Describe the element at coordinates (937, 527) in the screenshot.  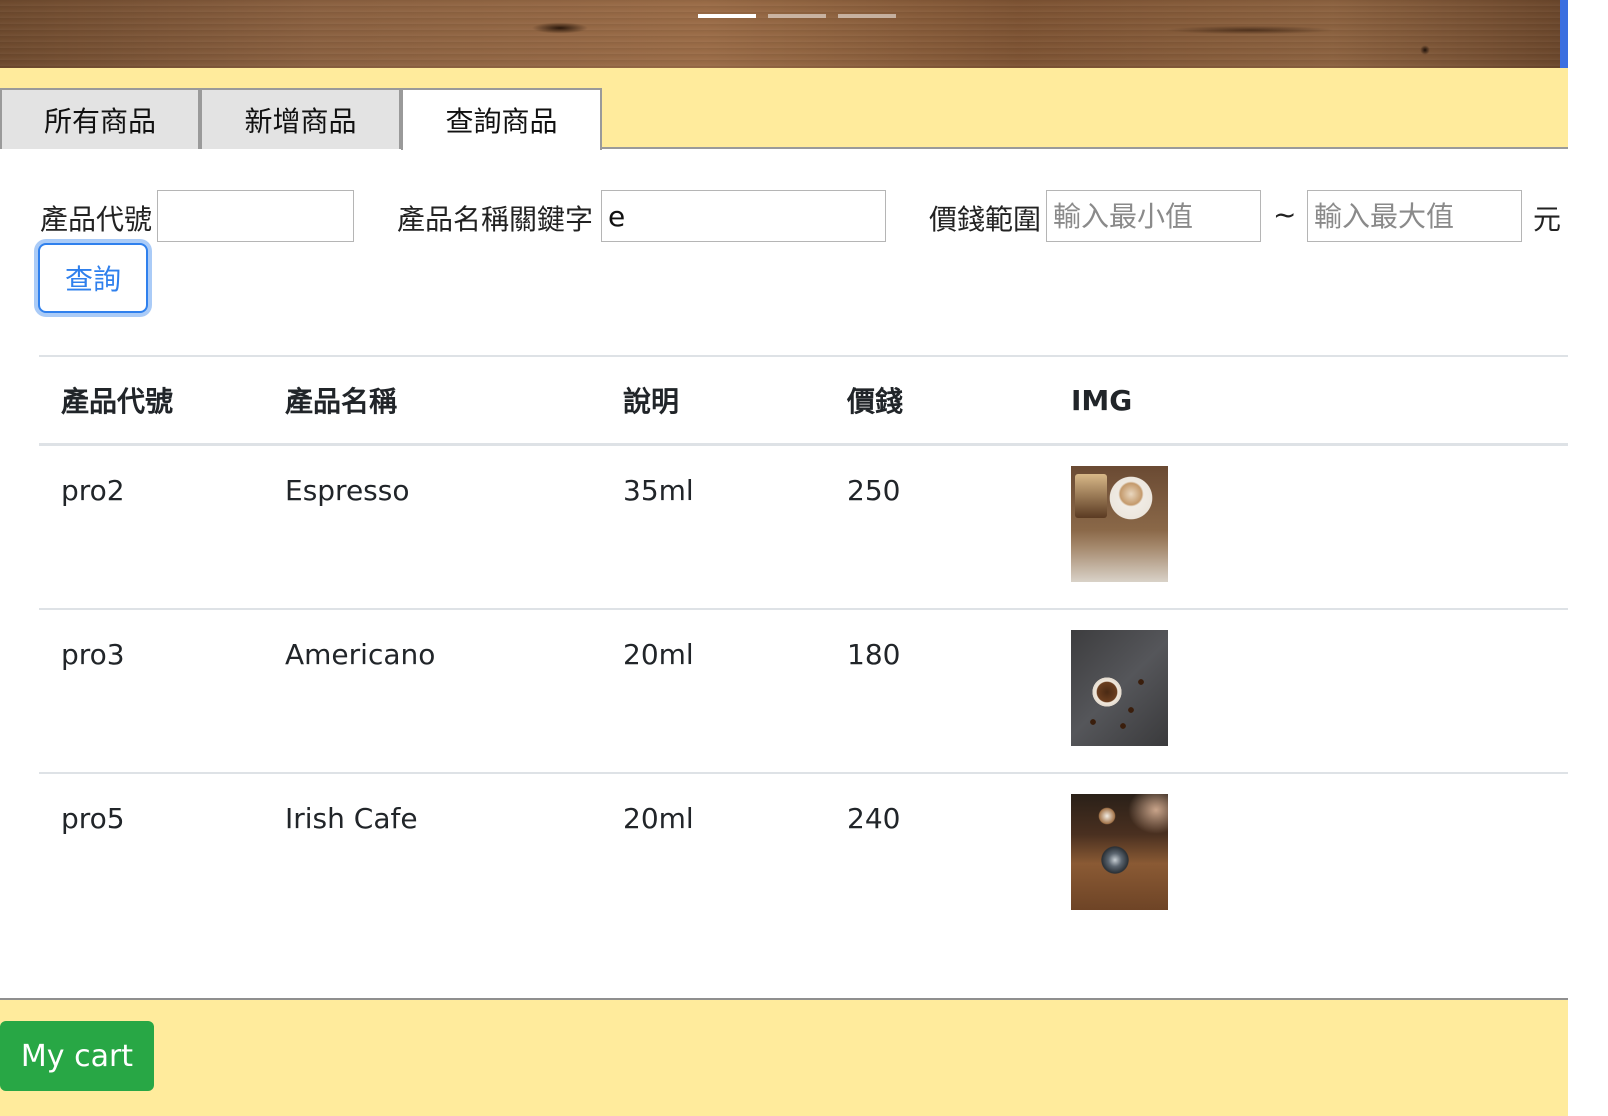
I see `cell-price: 250` at that location.